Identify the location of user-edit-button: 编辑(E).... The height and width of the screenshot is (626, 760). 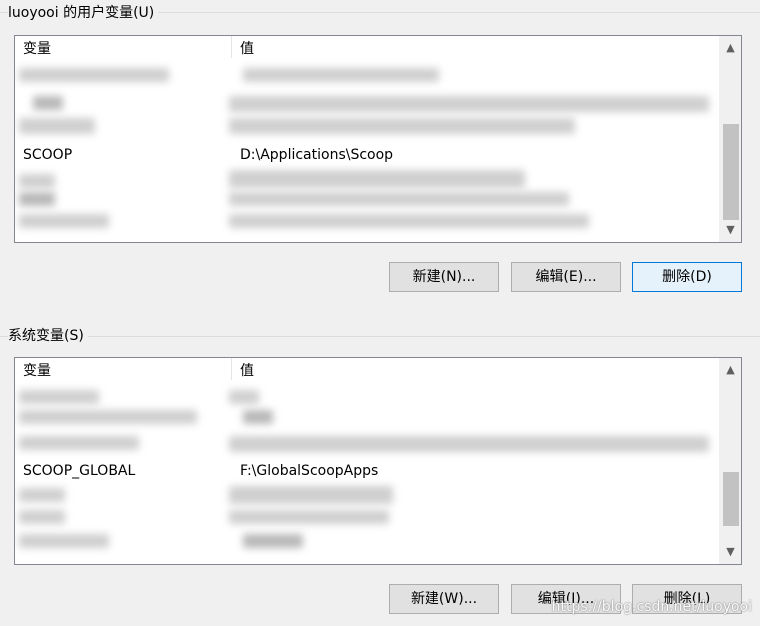
(566, 277).